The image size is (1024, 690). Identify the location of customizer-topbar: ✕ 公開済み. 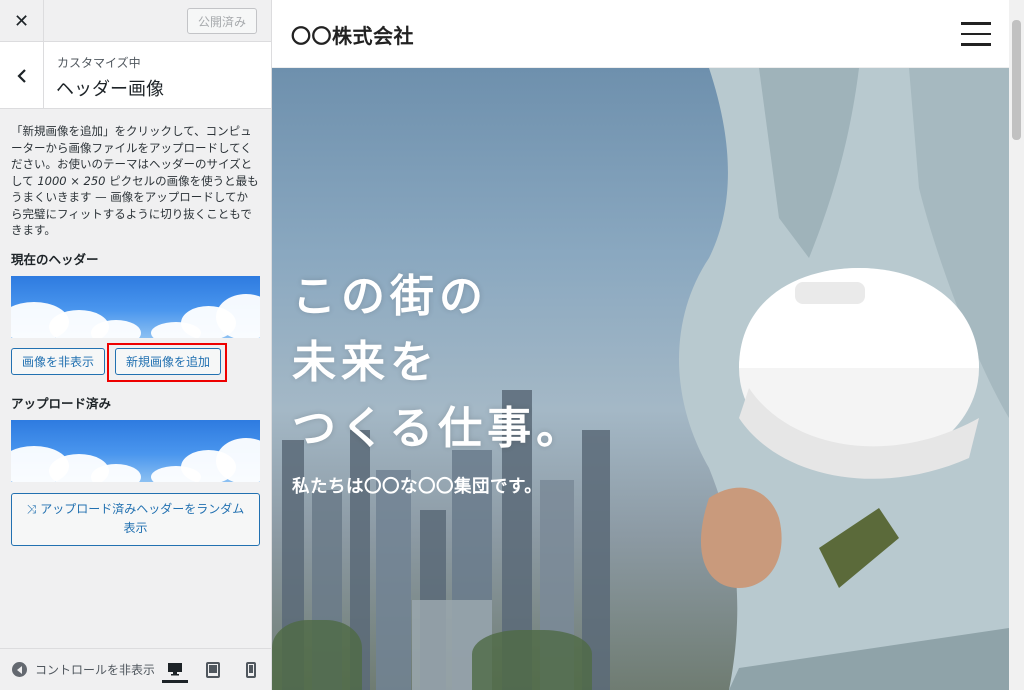
(135, 21).